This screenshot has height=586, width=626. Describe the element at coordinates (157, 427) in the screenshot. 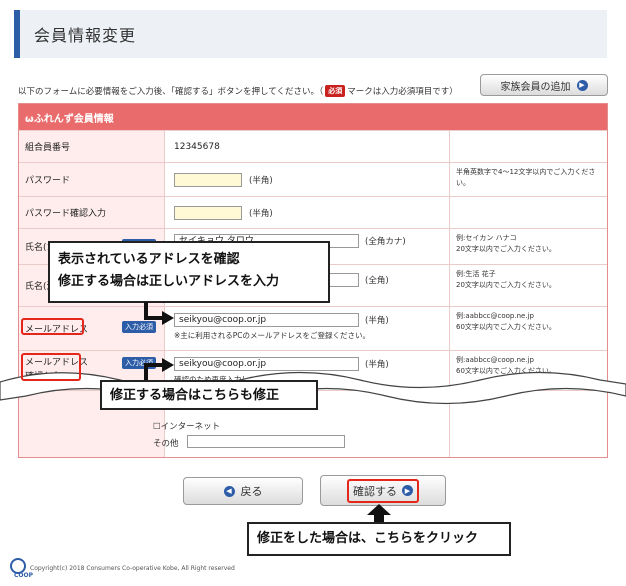

I see `checkbox-icon: ☐` at that location.